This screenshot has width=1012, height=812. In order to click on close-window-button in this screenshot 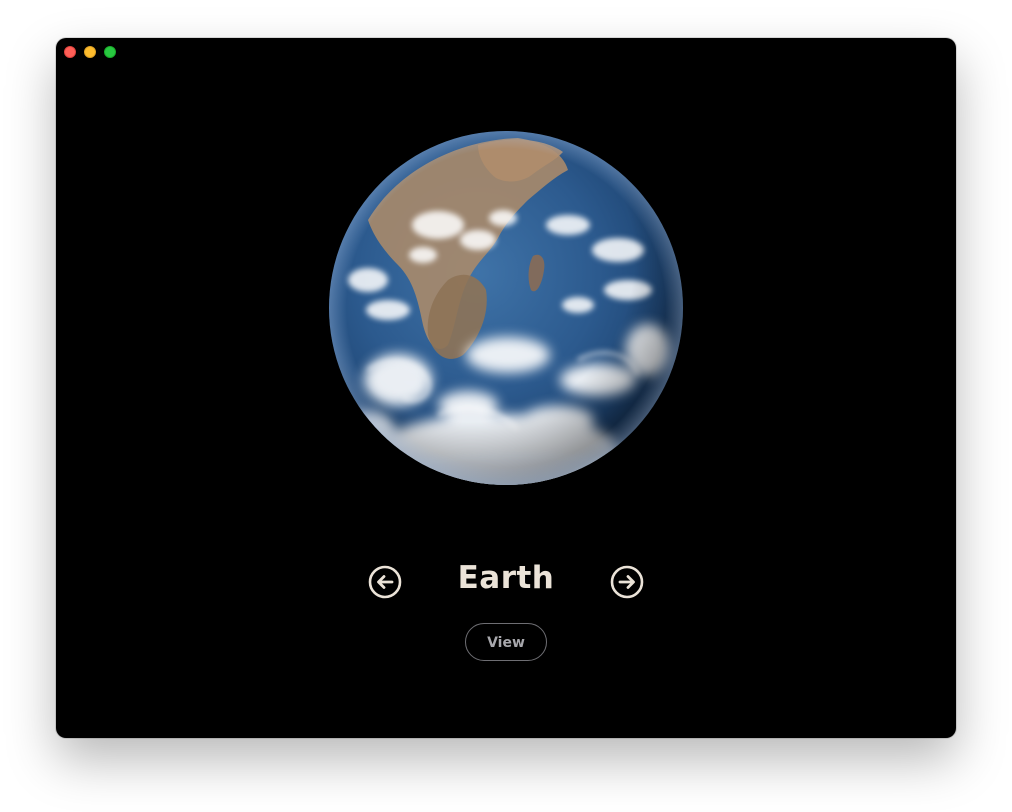, I will do `click(70, 52)`.